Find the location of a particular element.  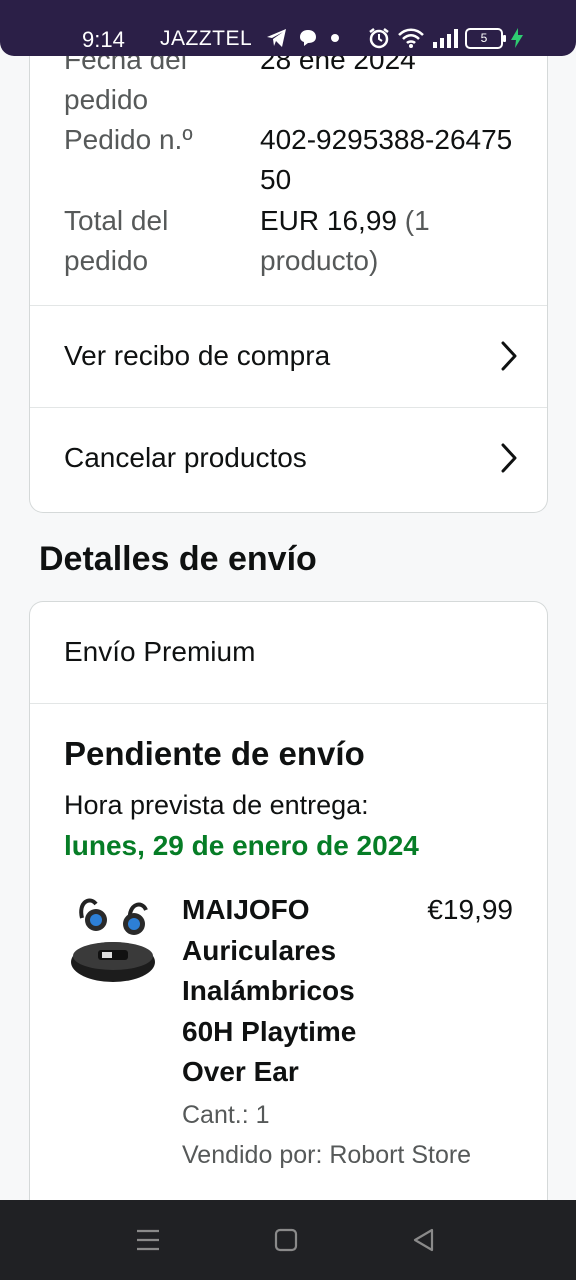

battery-level: 5 is located at coordinates (484, 37).